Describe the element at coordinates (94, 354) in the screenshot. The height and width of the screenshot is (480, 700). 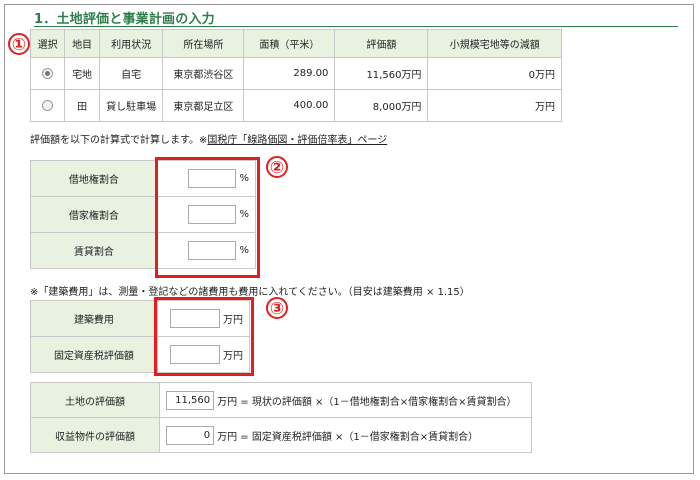
I see `cost-label: 固定資産税評価額` at that location.